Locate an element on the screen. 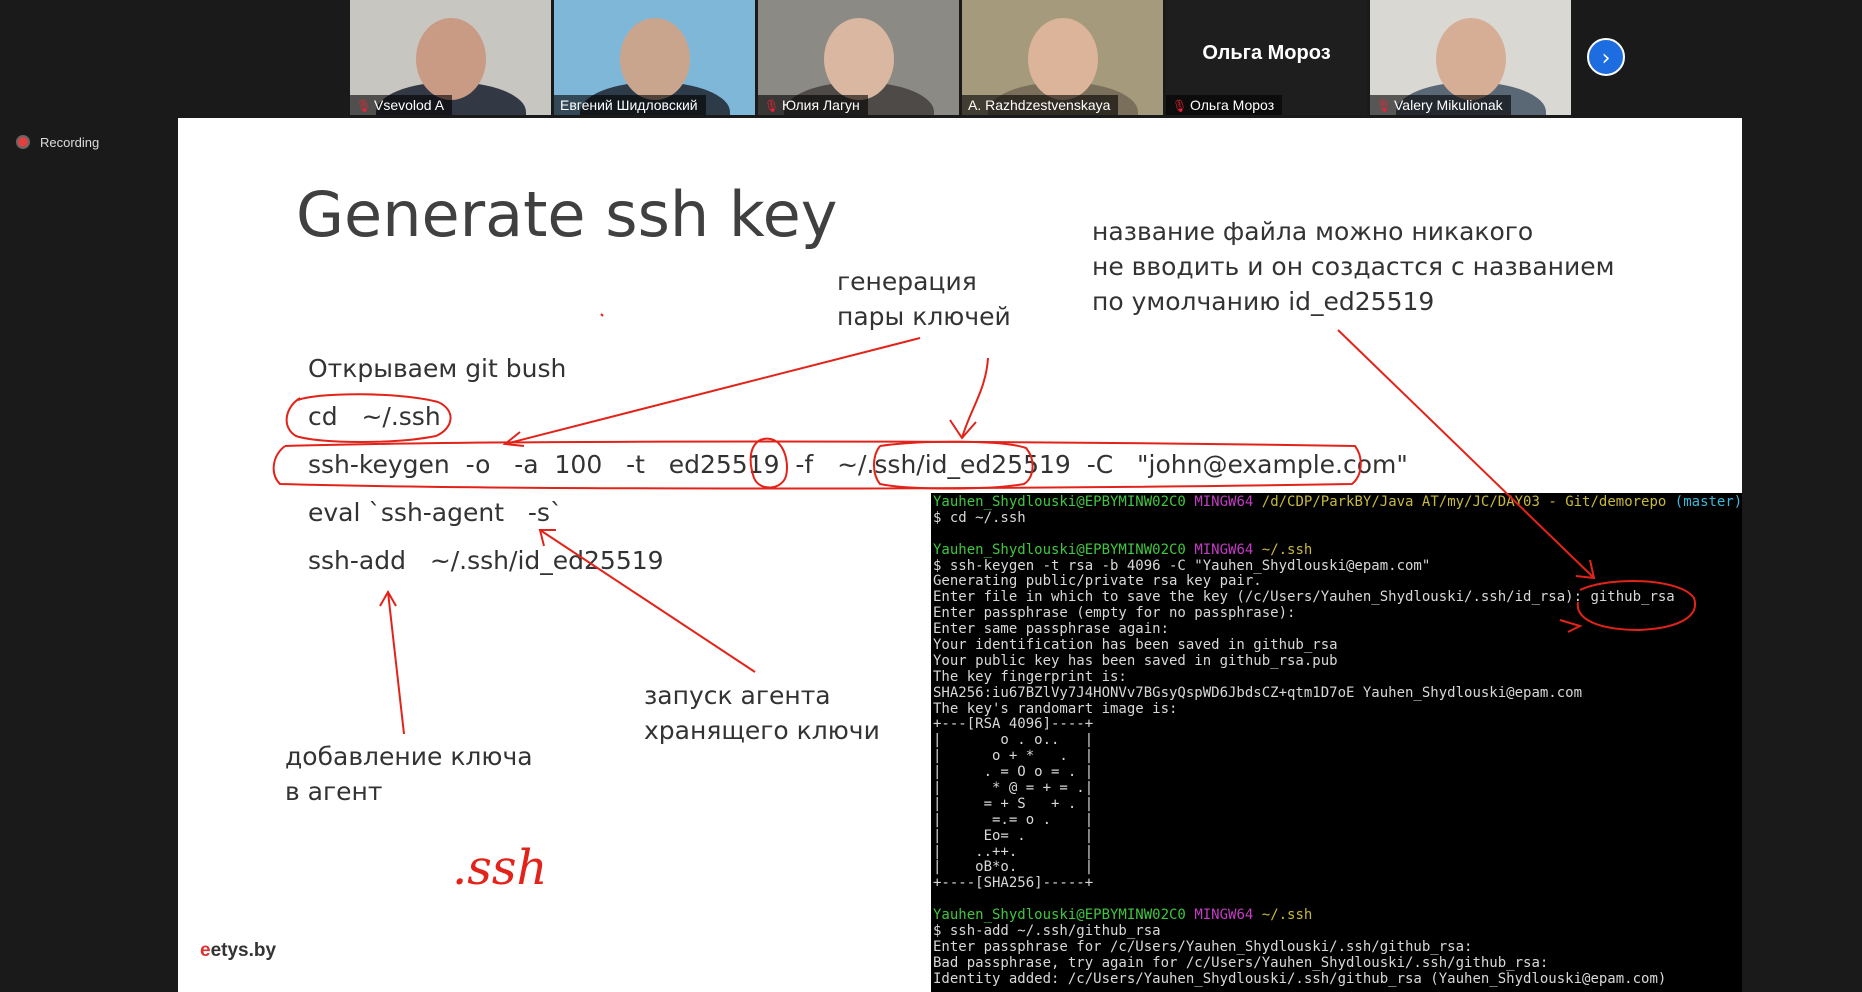 Image resolution: width=1862 pixels, height=992 pixels. participant-tile: 🎙 Vsevolod A is located at coordinates (450, 57).